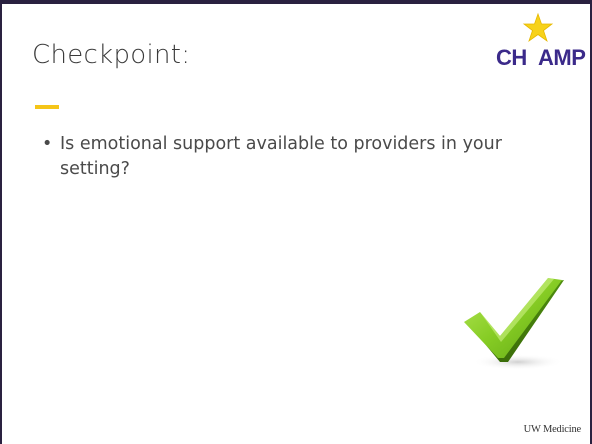 This screenshot has height=444, width=592. What do you see at coordinates (538, 27) in the screenshot?
I see `star-icon` at bounding box center [538, 27].